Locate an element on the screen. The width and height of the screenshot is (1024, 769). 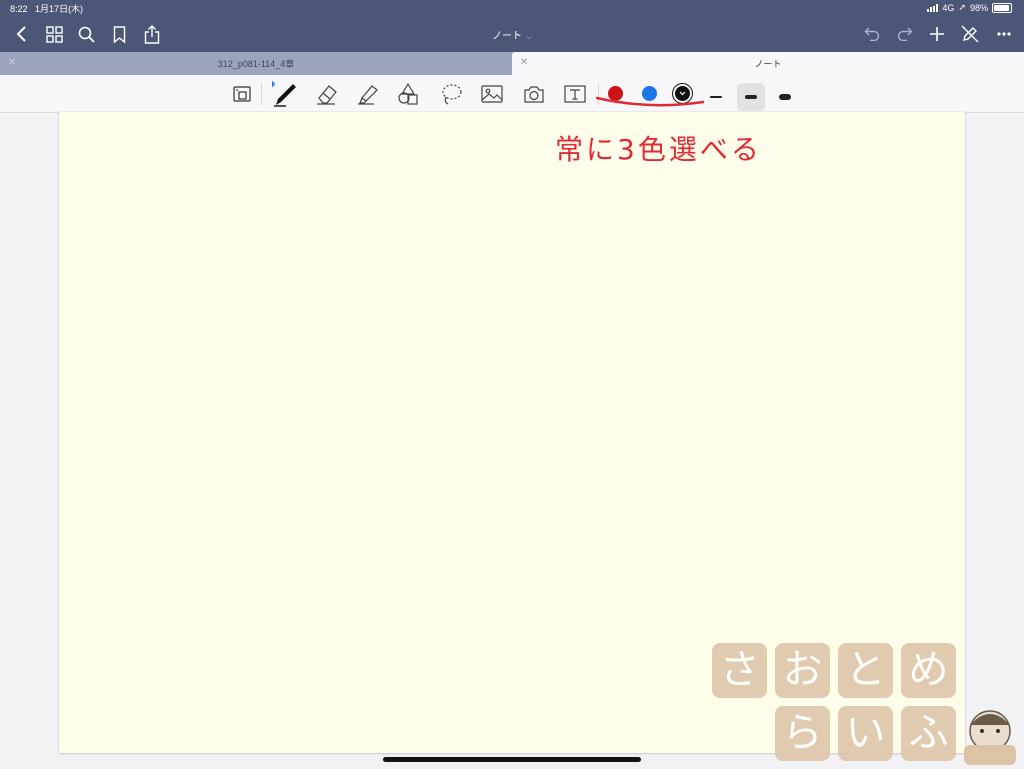
document-title-text: ノート is located at coordinates (506, 36).